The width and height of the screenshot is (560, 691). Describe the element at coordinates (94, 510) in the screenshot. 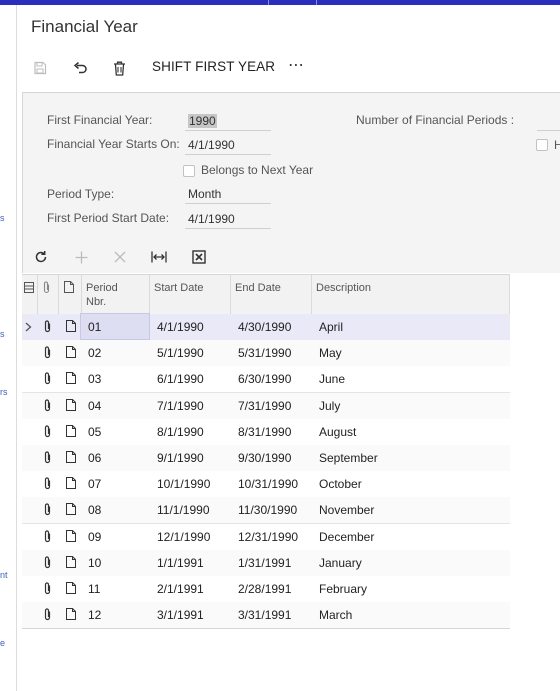

I see `period-nbr-cell: 08` at that location.